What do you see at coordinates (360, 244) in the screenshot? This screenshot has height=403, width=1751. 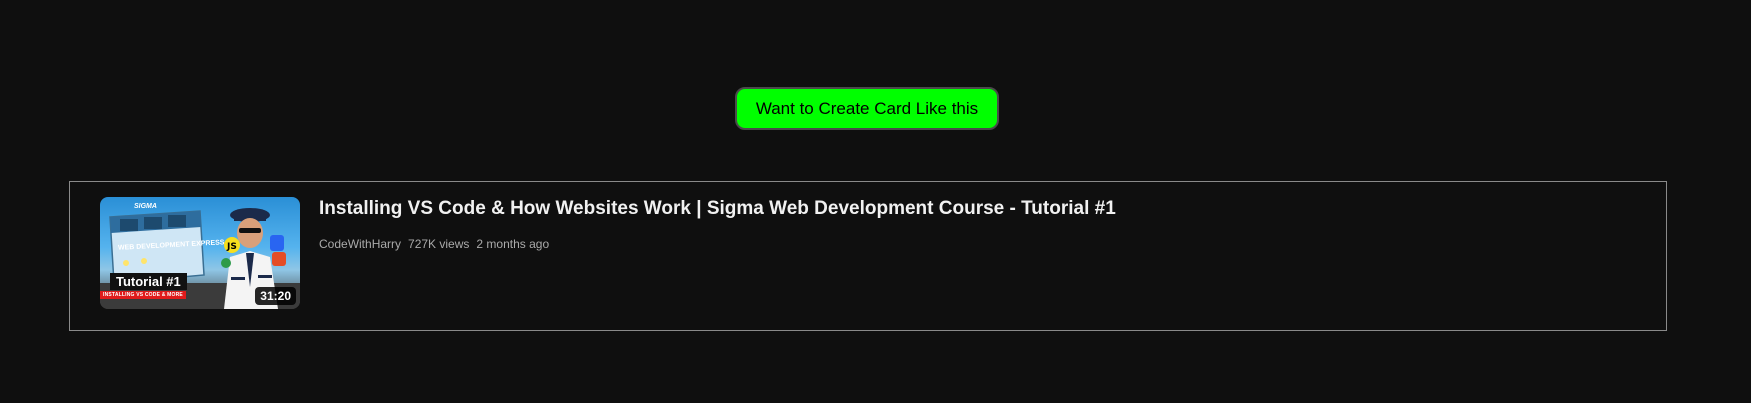 I see `channel-name: CodeWithHarry` at bounding box center [360, 244].